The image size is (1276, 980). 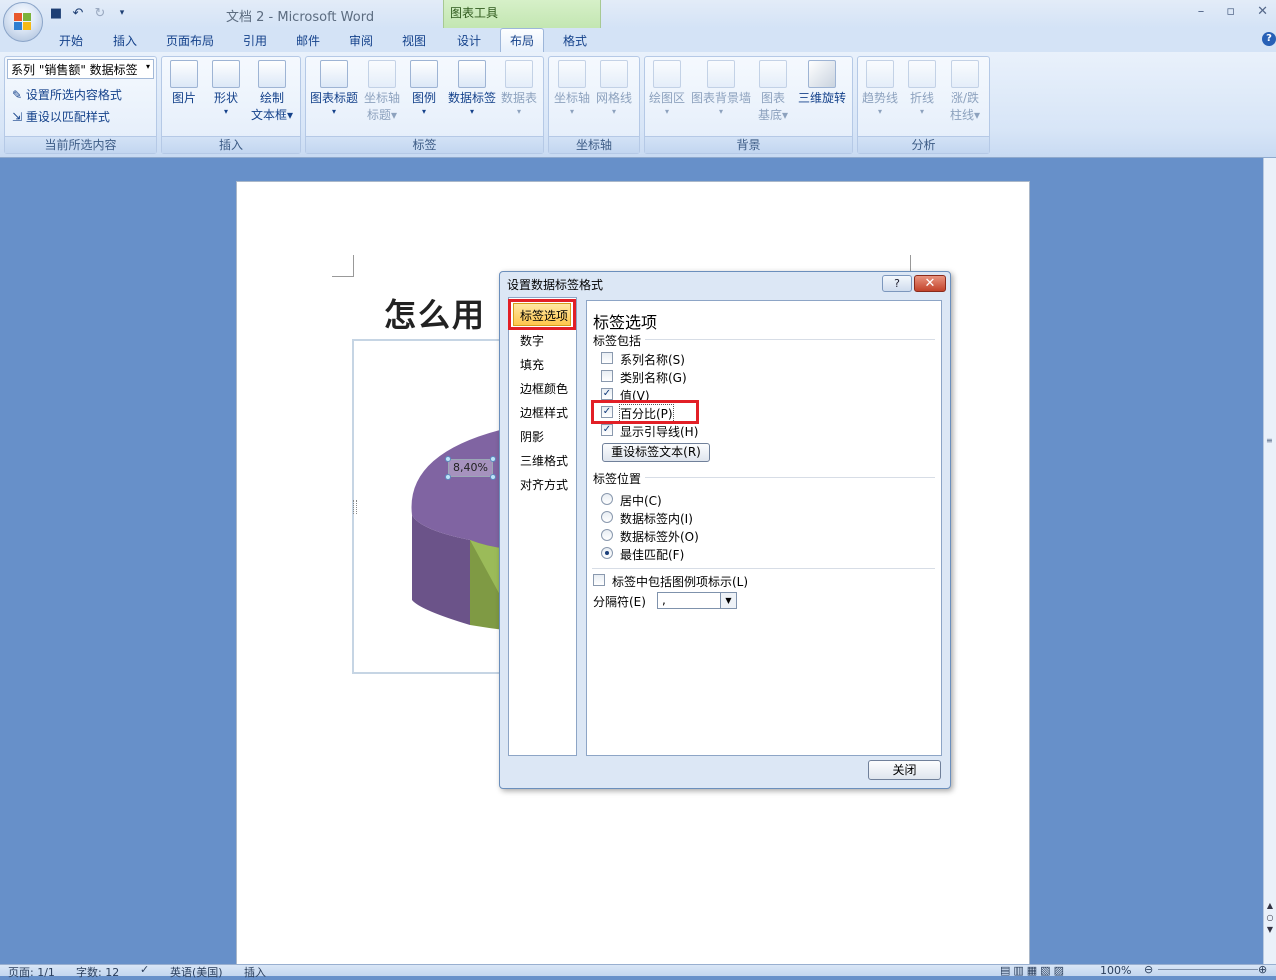 I want to click on axis-titles-icon, so click(x=382, y=74).